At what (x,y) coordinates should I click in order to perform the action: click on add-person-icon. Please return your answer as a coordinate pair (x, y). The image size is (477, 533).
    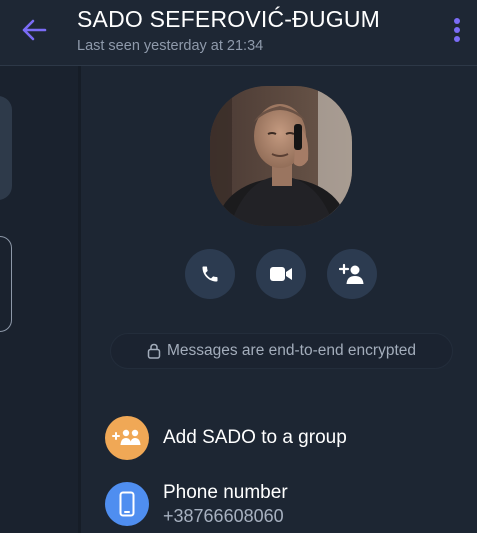
    Looking at the image, I should click on (351, 273).